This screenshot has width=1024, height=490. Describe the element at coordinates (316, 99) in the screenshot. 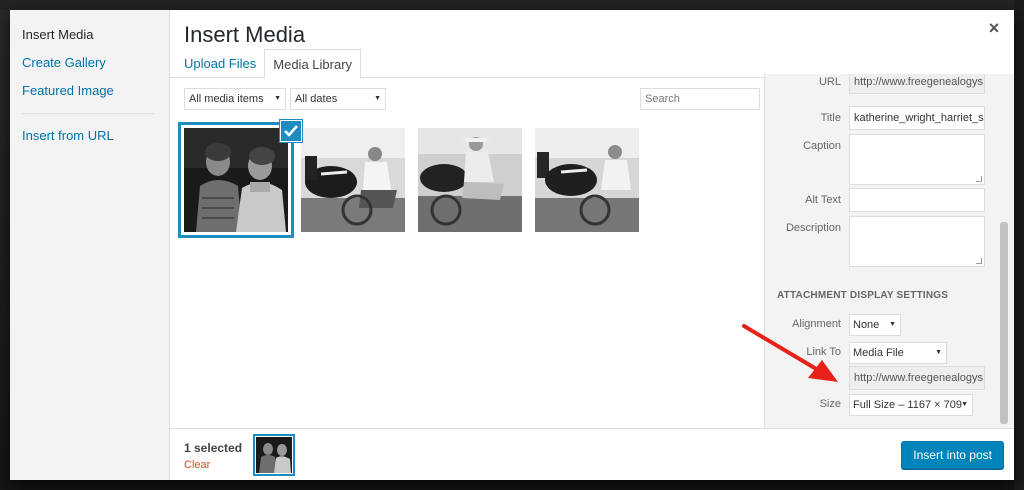

I see `date-filter-value: All dates` at that location.